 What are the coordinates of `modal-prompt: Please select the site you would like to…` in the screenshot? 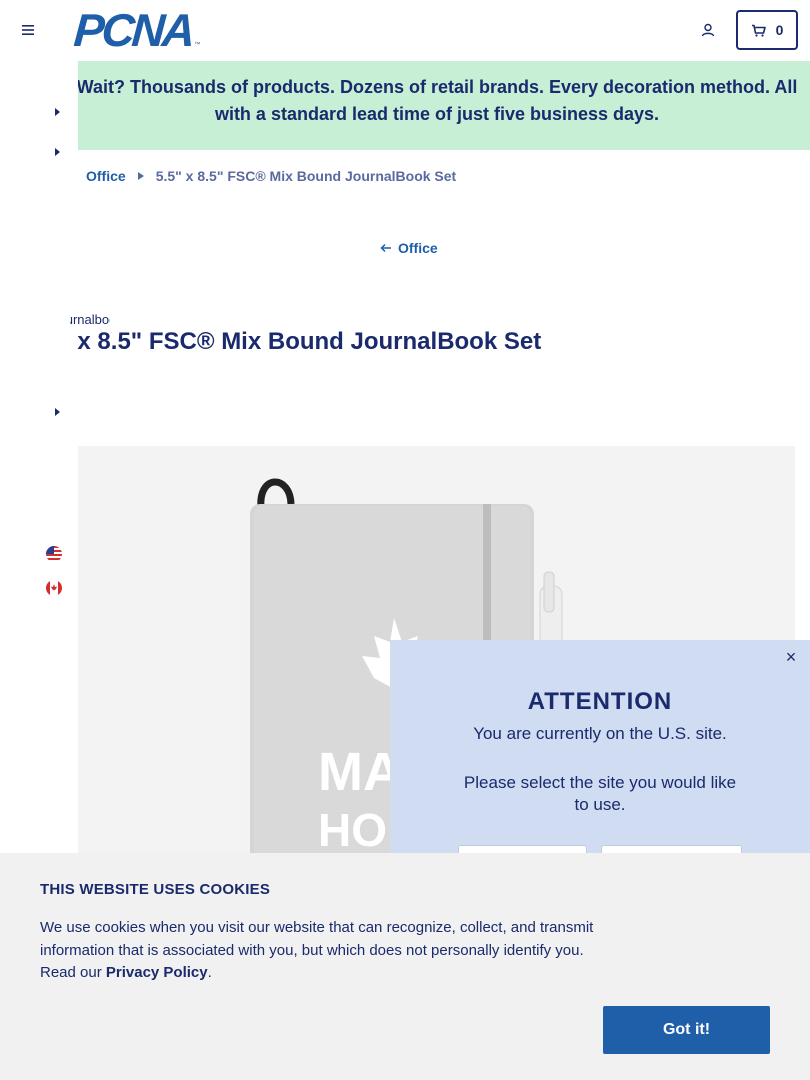 It's located at (600, 793).